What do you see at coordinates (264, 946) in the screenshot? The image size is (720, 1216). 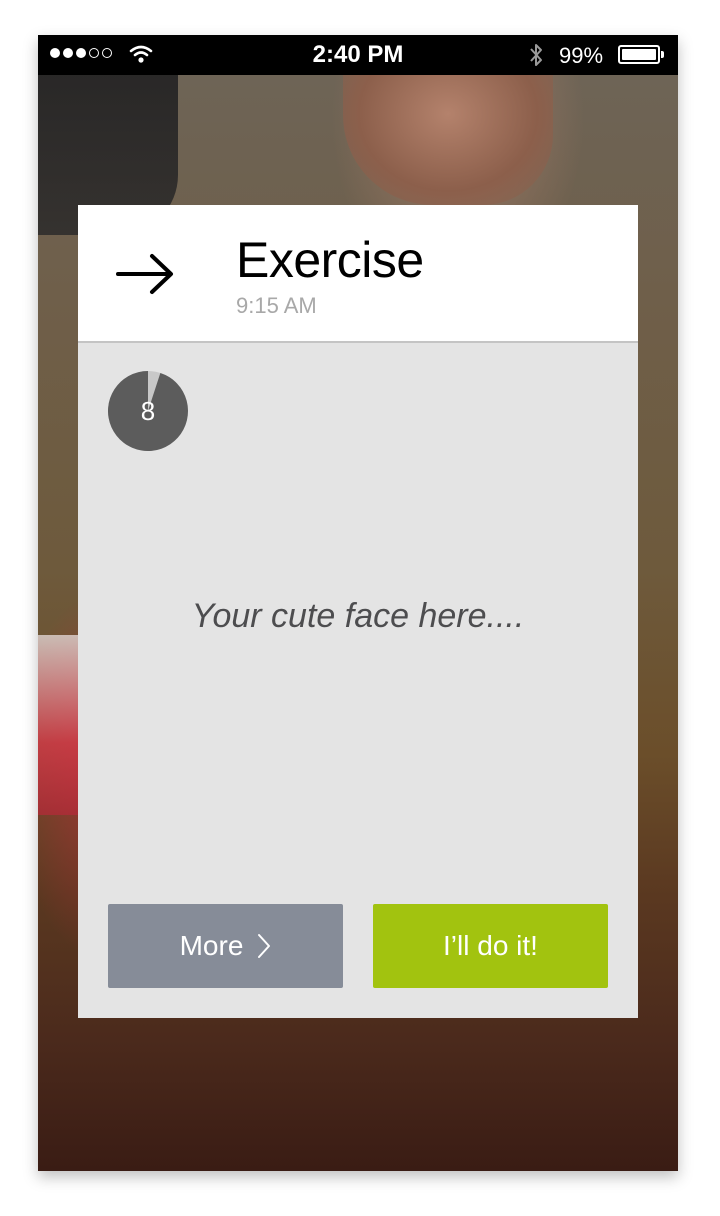 I see `chevron-right-icon` at bounding box center [264, 946].